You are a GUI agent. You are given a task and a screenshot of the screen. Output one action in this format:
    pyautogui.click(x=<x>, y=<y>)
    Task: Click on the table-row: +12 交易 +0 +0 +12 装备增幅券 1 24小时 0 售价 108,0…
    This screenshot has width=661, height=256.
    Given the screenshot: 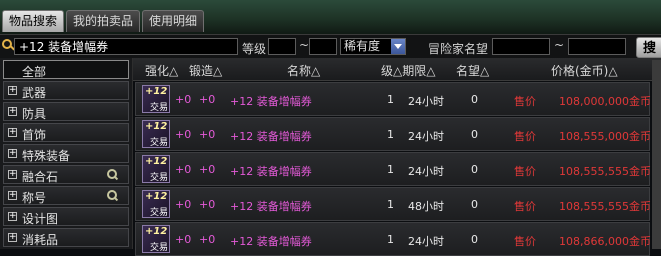 What is the action you would take?
    pyautogui.click(x=393, y=99)
    